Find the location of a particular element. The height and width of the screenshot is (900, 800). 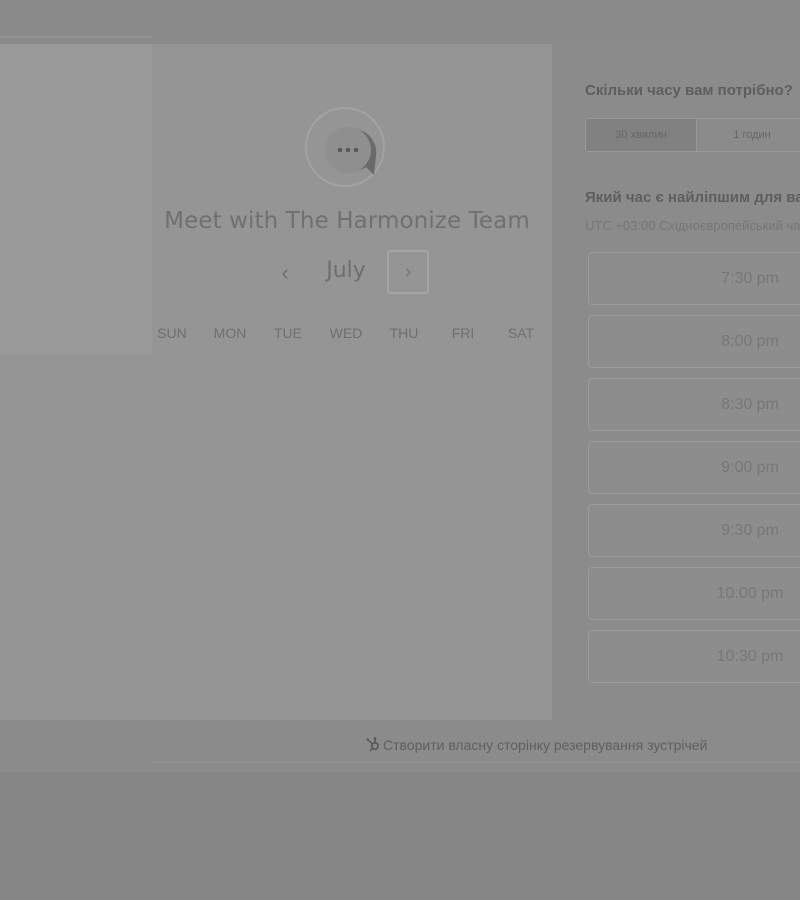

duration-question: Скільки часу вам потрібно? is located at coordinates (689, 90).